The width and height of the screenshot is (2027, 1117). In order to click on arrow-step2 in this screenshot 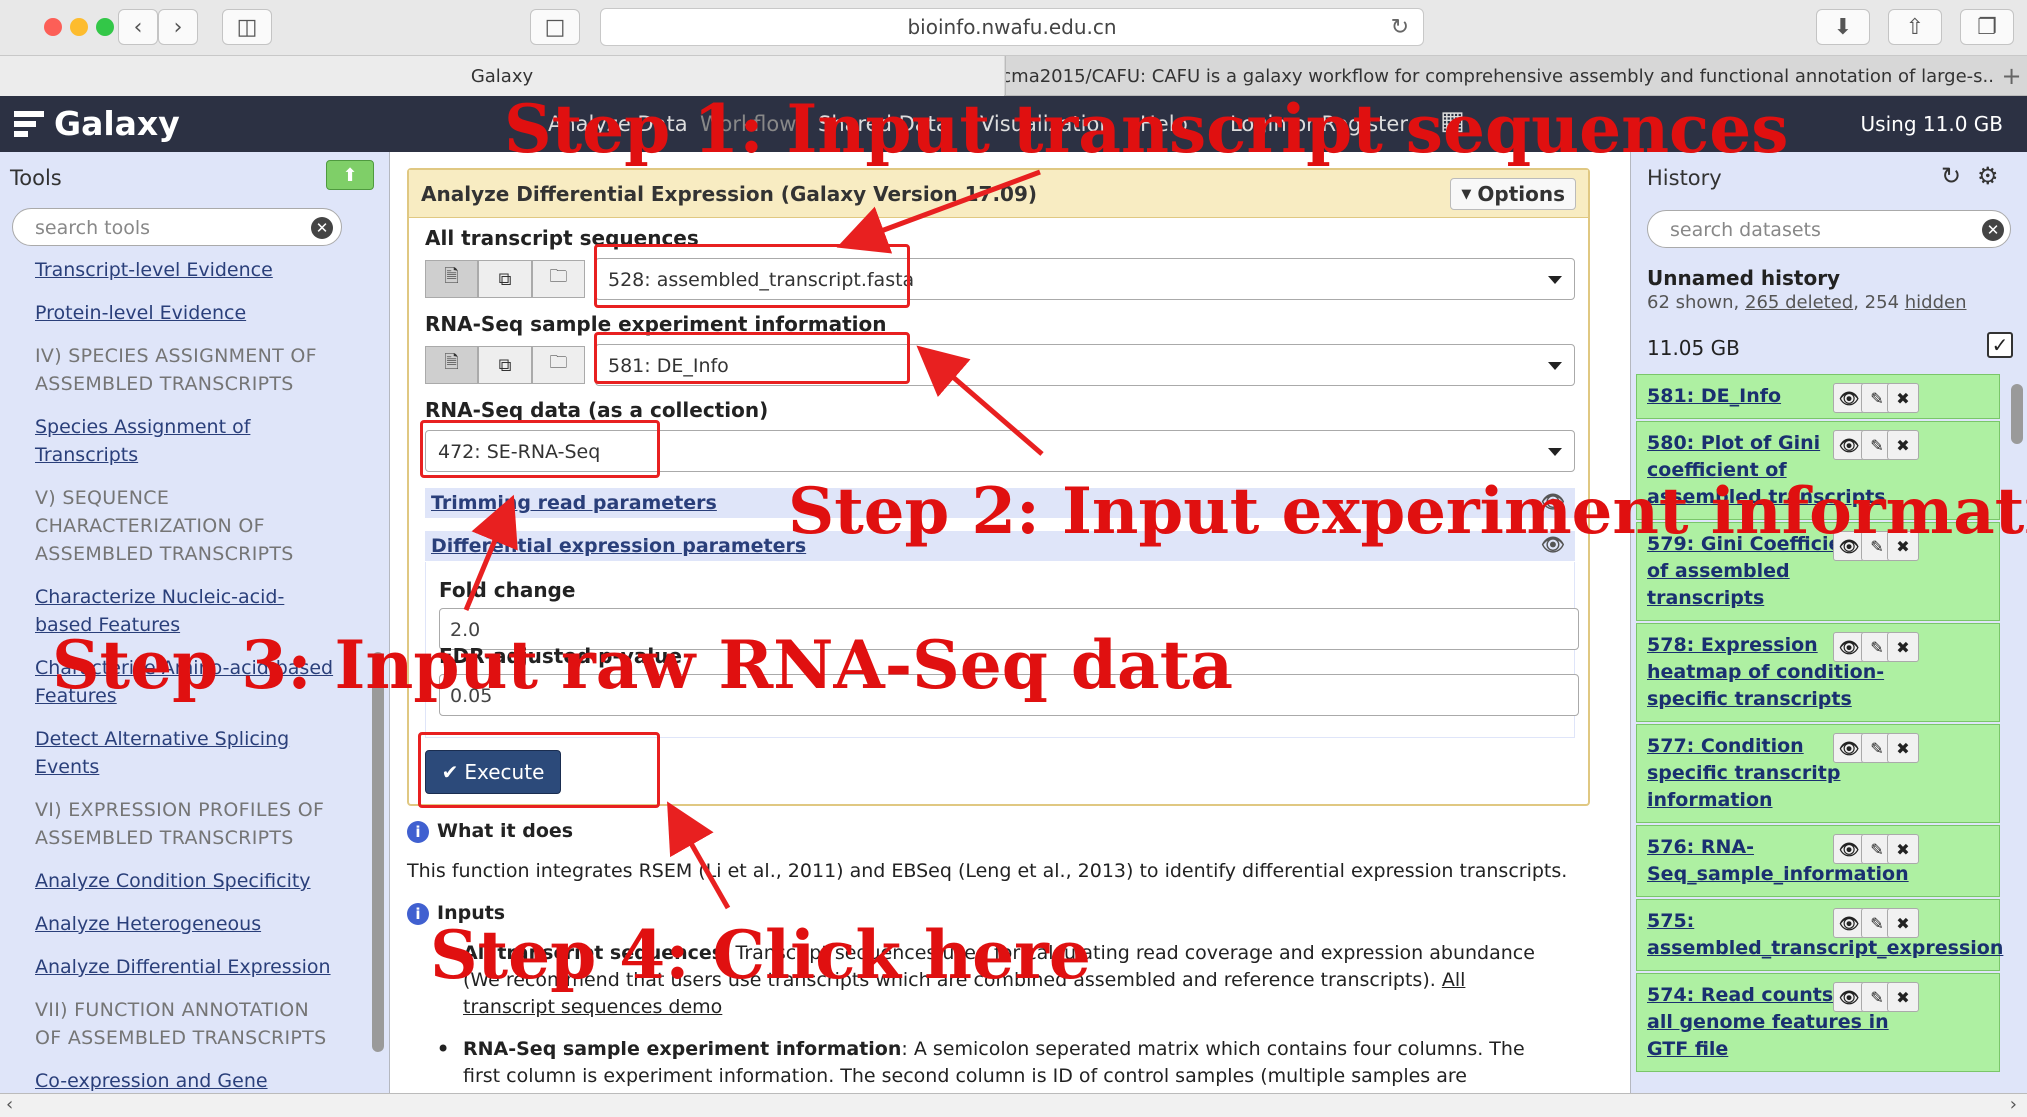, I will do `click(980, 400)`.